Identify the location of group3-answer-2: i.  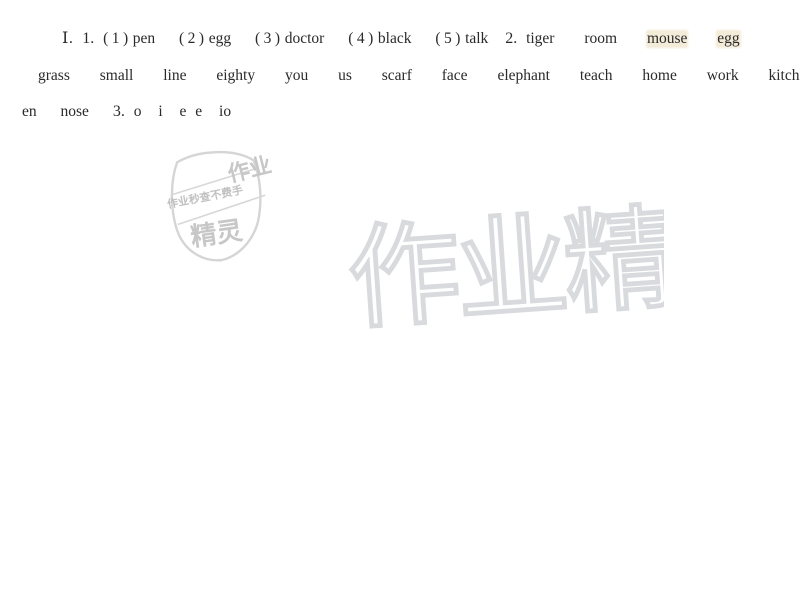
(160, 111).